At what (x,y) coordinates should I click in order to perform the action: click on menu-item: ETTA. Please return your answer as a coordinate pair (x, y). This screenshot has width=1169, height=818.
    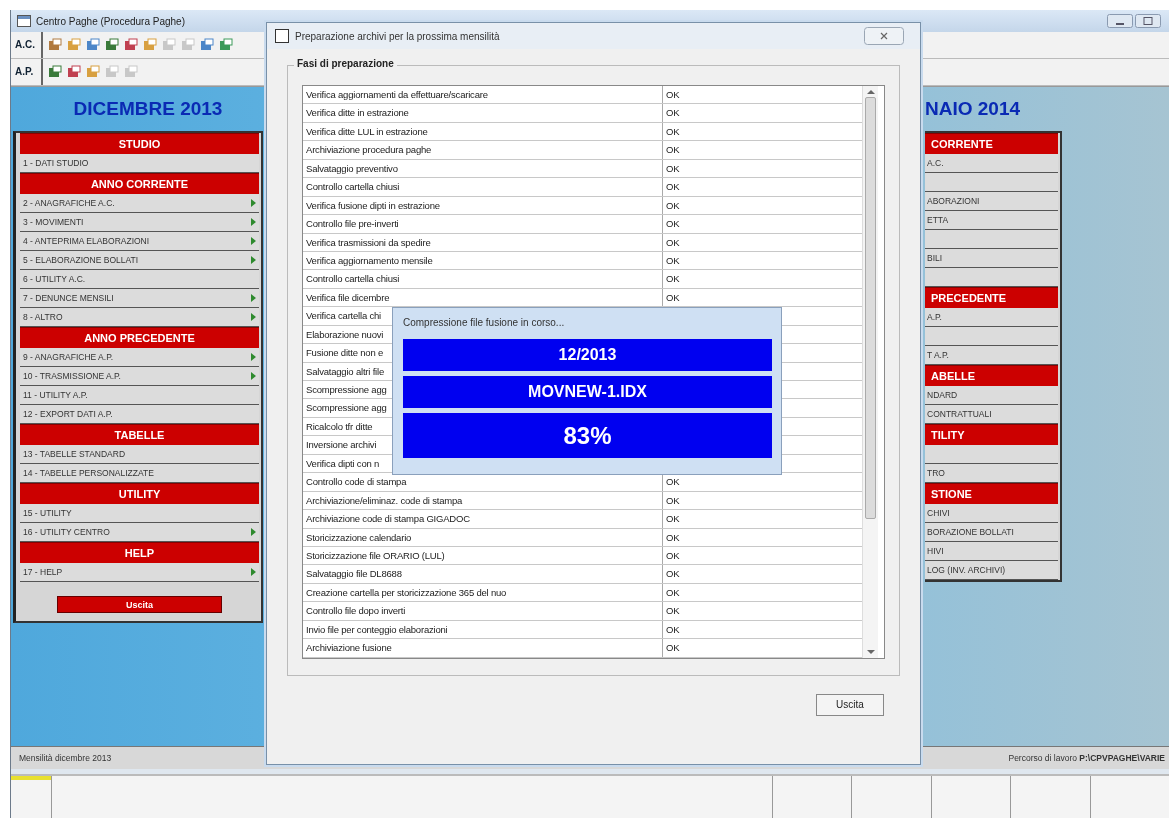
    Looking at the image, I should click on (991, 220).